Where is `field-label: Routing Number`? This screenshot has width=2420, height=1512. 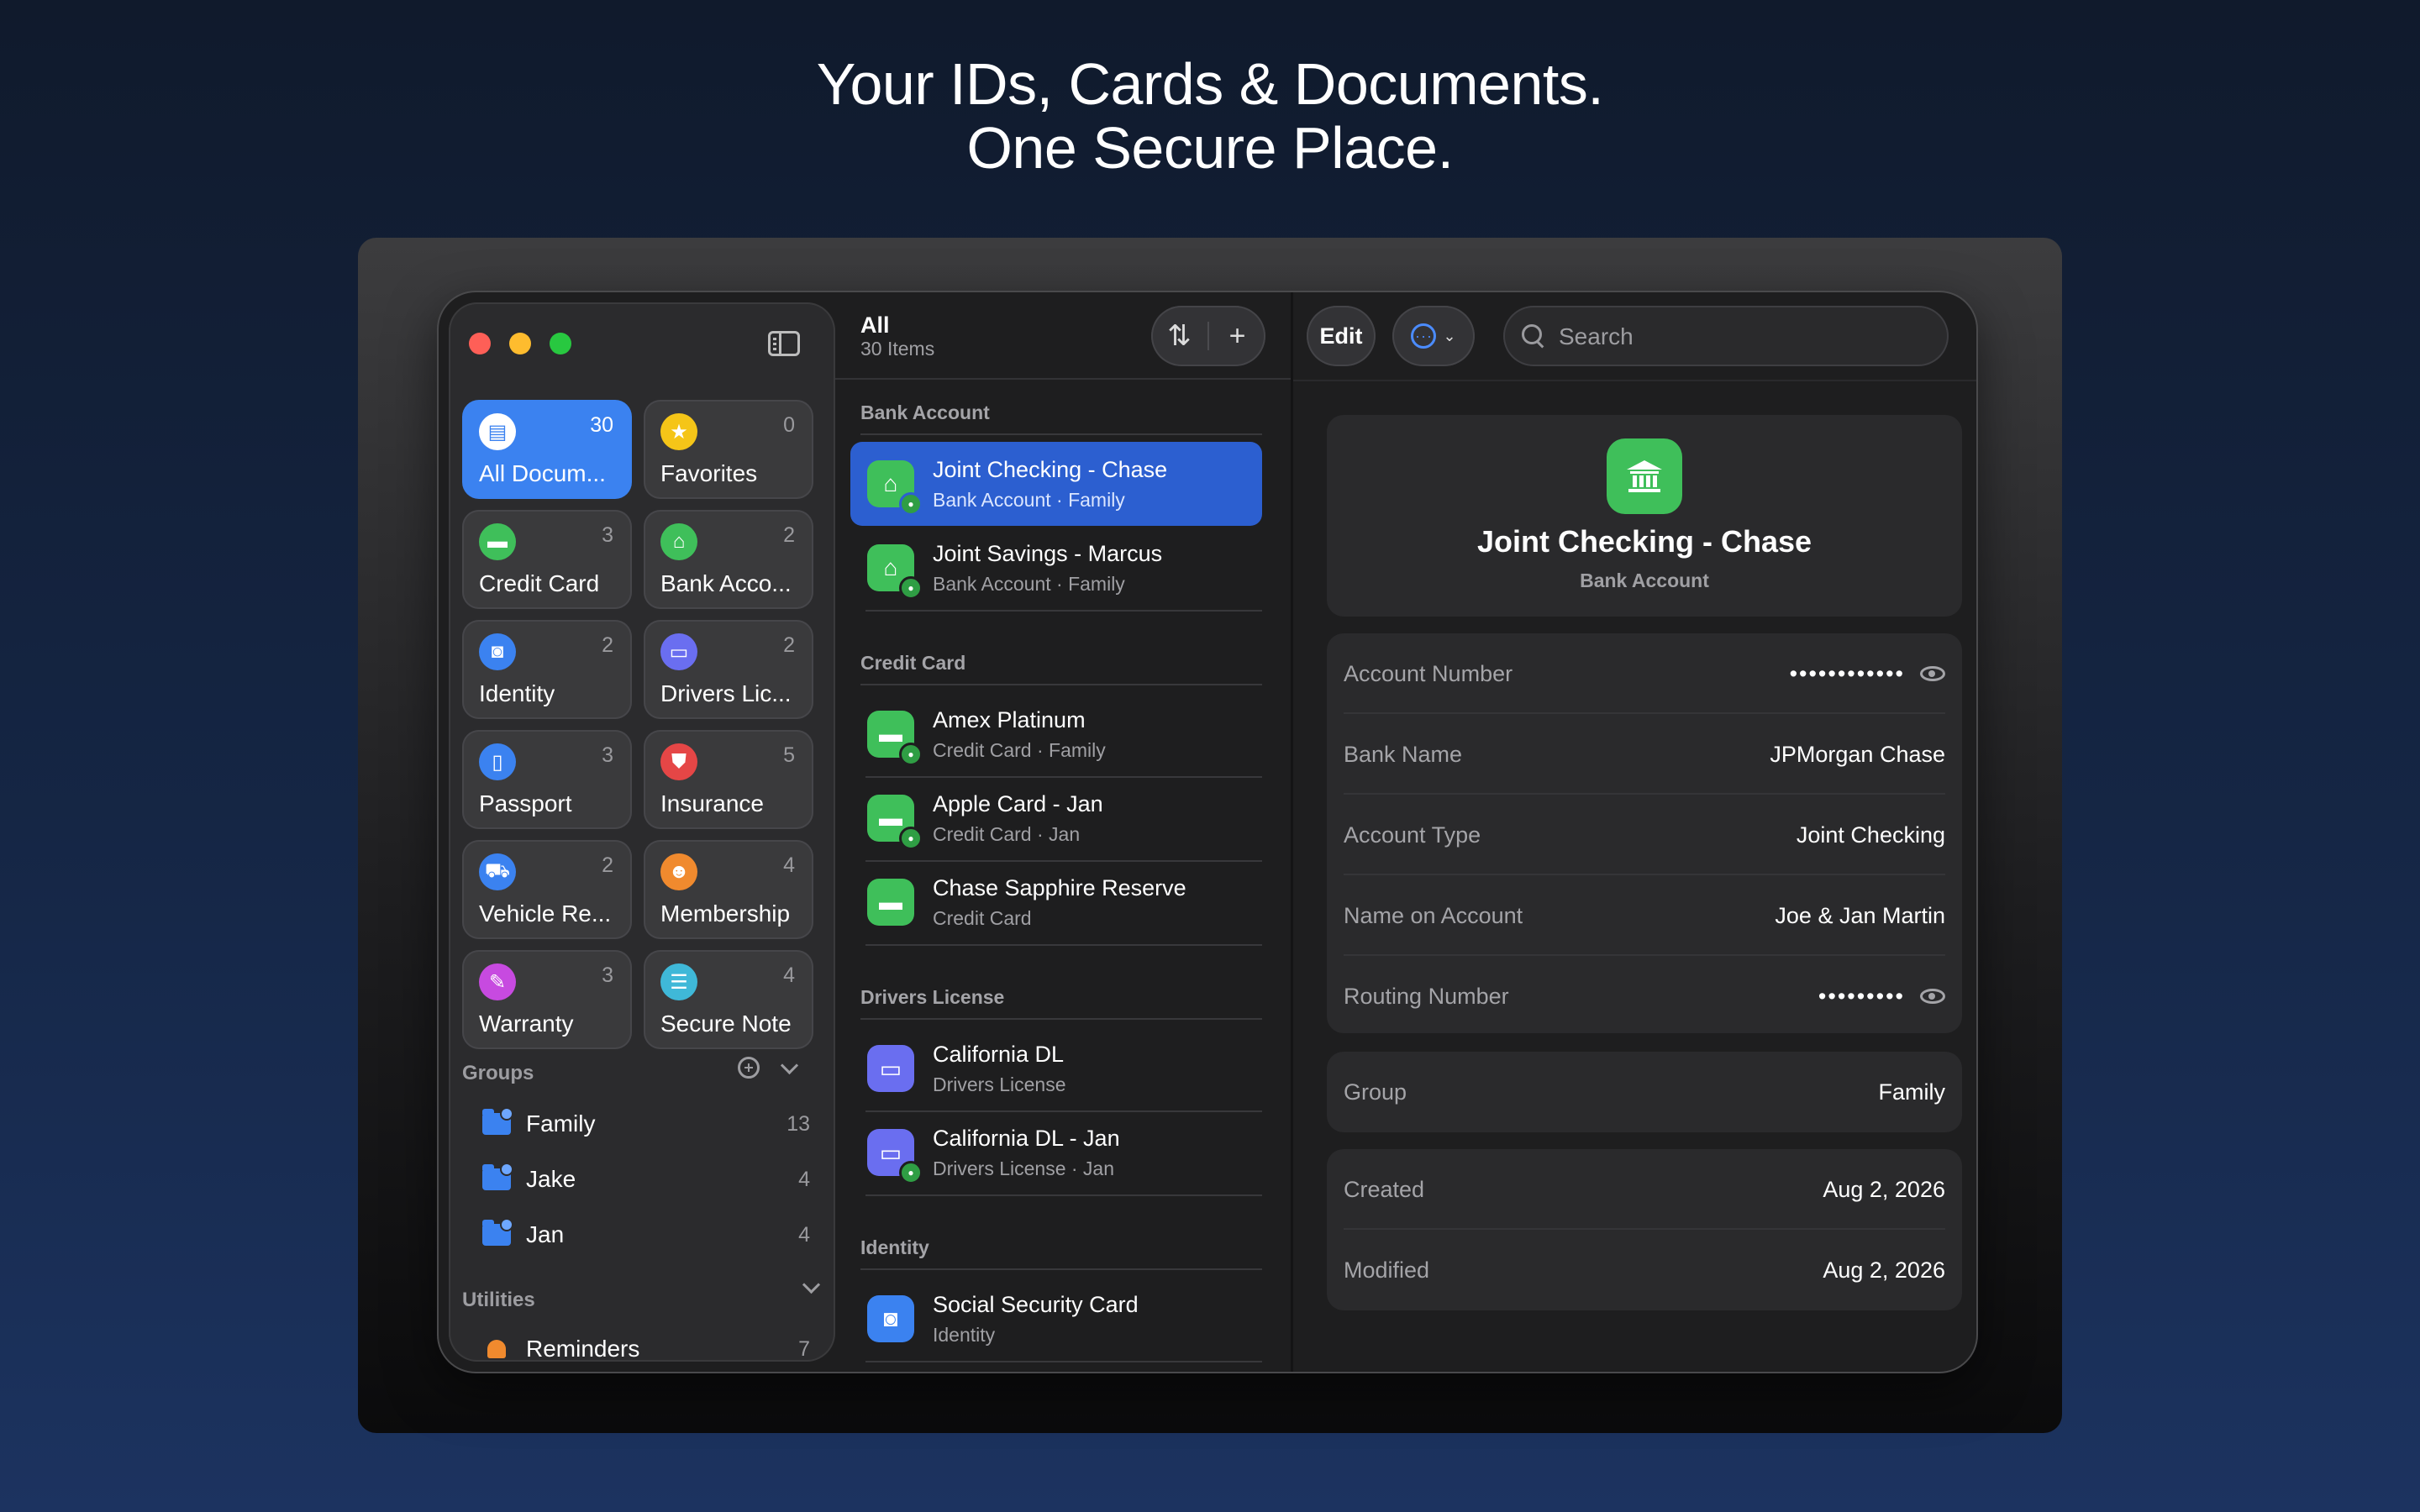
field-label: Routing Number is located at coordinates (1426, 996).